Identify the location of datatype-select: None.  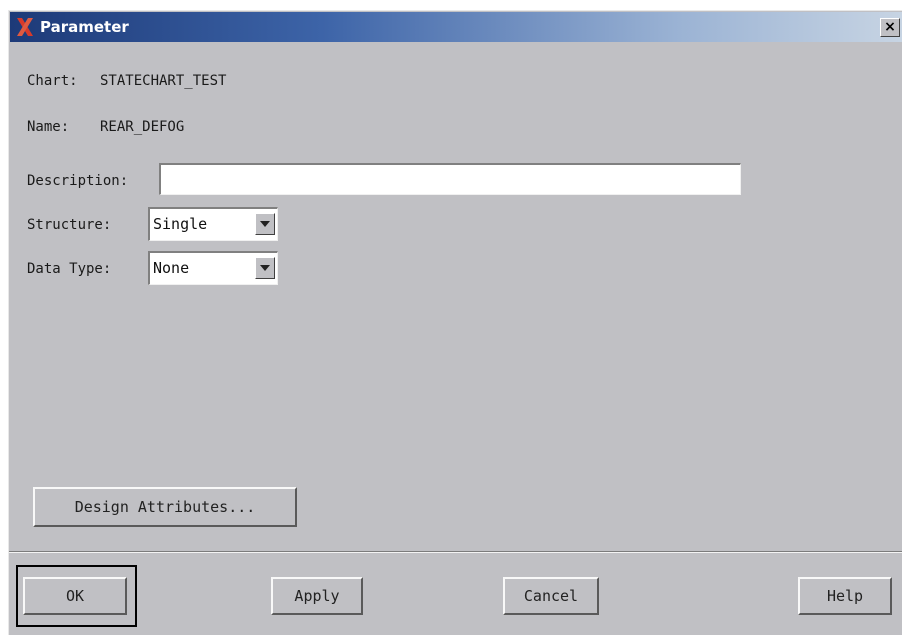
(213, 268).